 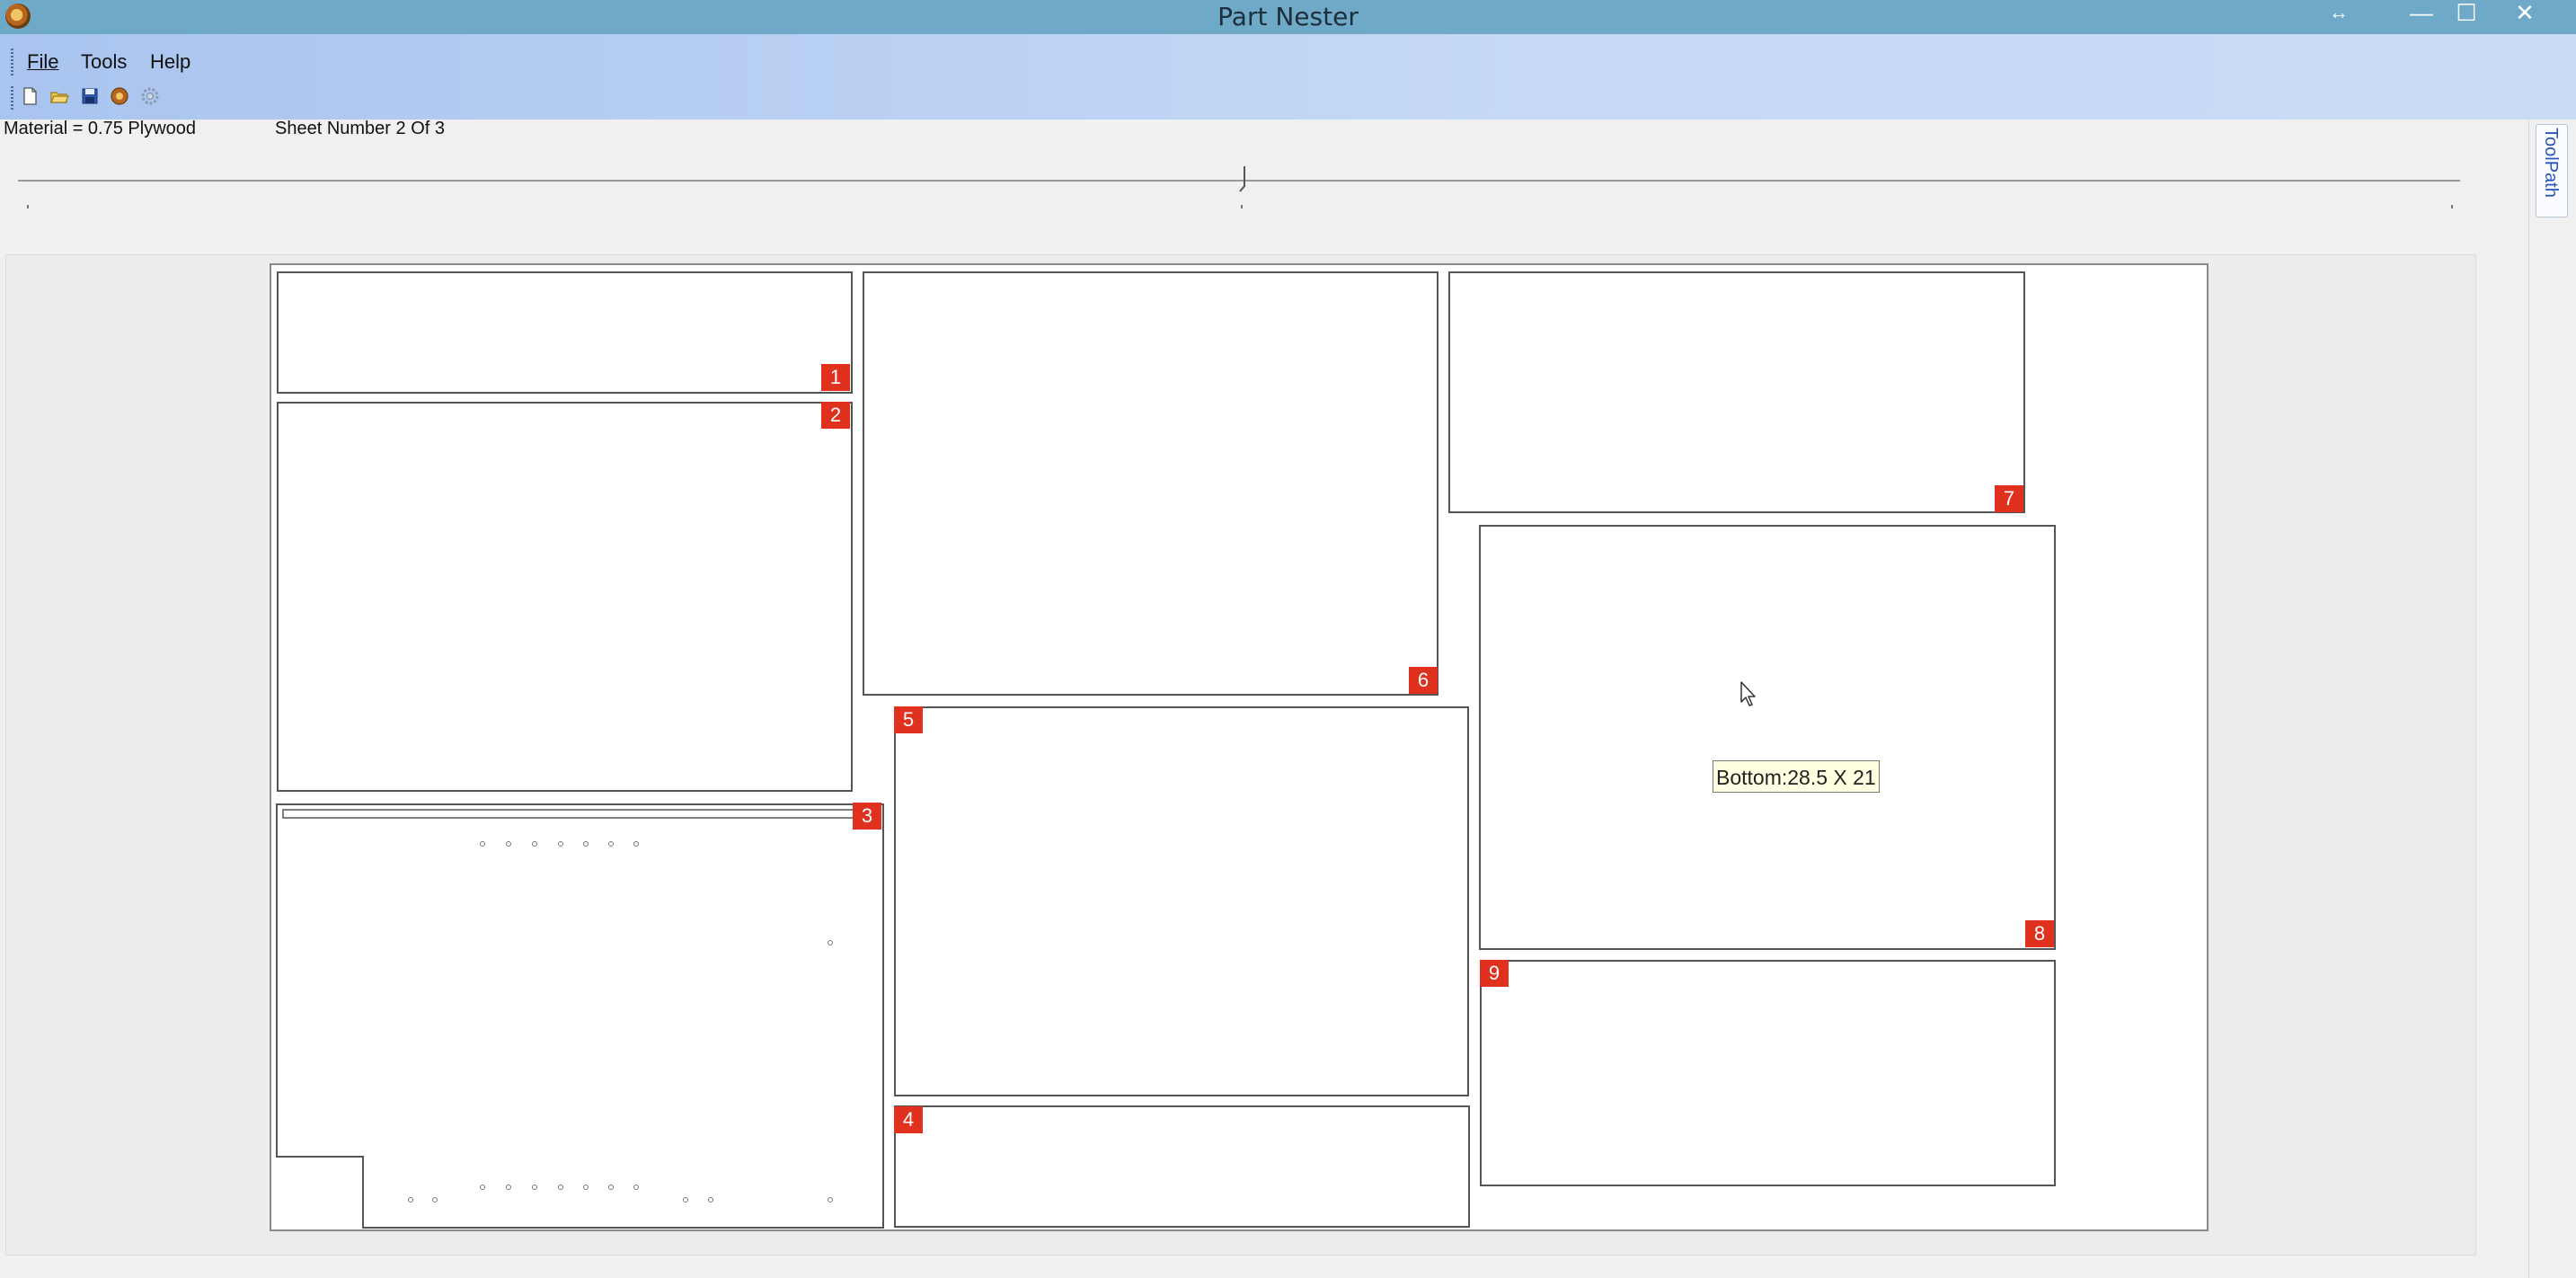 What do you see at coordinates (2552, 699) in the screenshot?
I see `side-panel` at bounding box center [2552, 699].